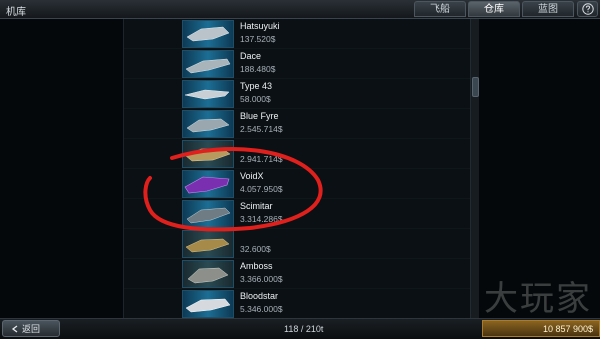 The height and width of the screenshot is (339, 600). I want to click on ship-price: 2.941.714$, so click(261, 159).